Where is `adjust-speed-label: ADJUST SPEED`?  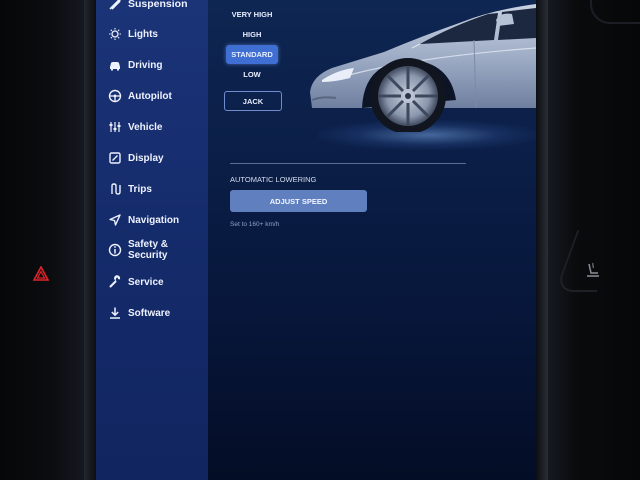 adjust-speed-label: ADJUST SPEED is located at coordinates (298, 201).